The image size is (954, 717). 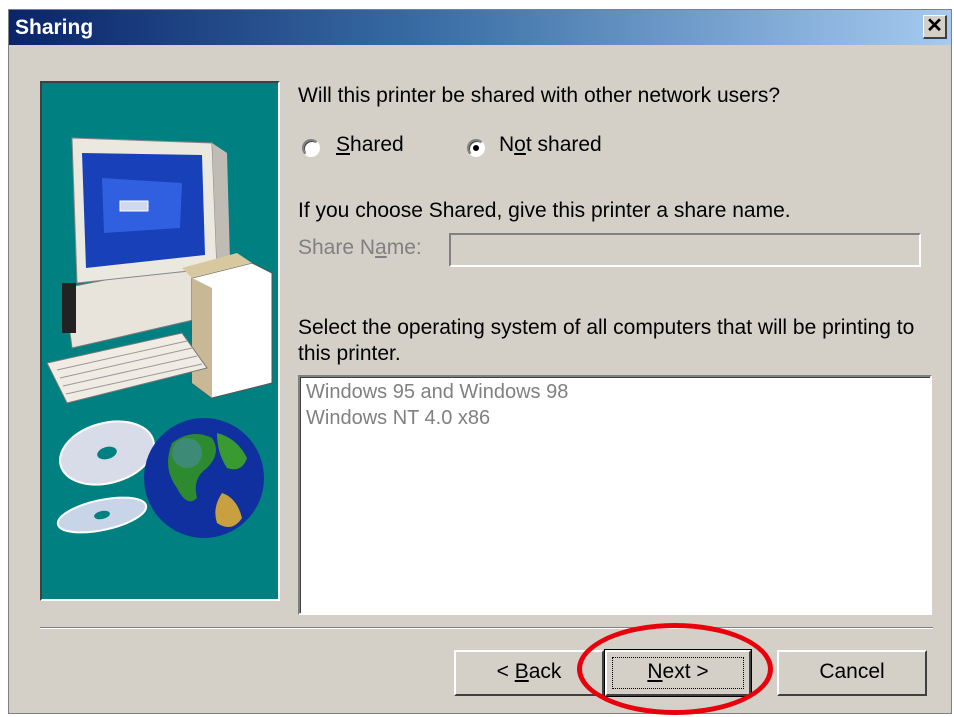 What do you see at coordinates (685, 250) in the screenshot?
I see `share-name-input` at bounding box center [685, 250].